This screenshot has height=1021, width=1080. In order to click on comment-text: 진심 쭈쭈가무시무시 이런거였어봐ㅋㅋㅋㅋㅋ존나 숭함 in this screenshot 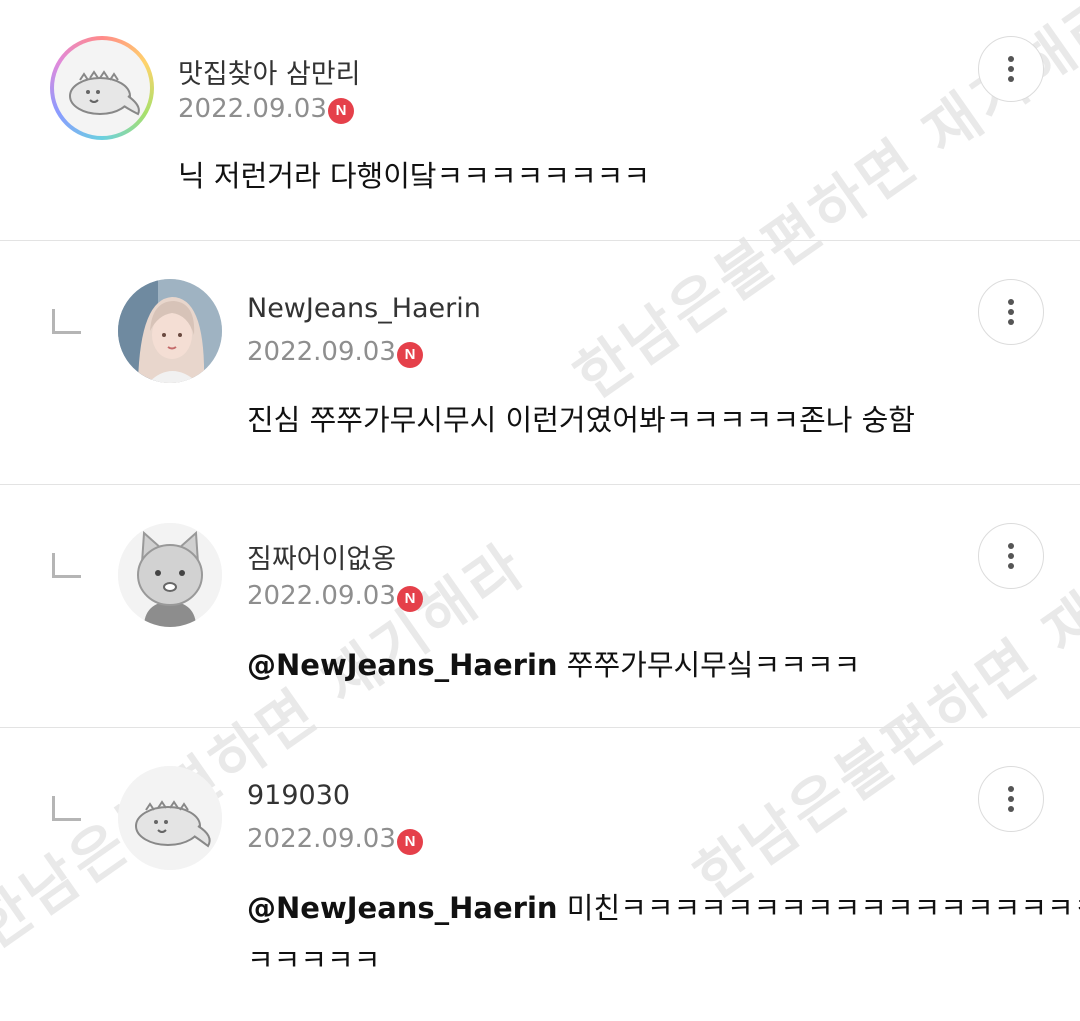, I will do `click(581, 420)`.